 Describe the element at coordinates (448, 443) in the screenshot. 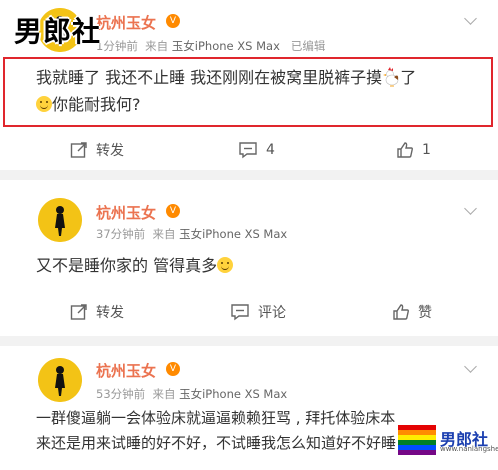

I see `site-logo: 男郎社 www.nanlangshe.com` at that location.